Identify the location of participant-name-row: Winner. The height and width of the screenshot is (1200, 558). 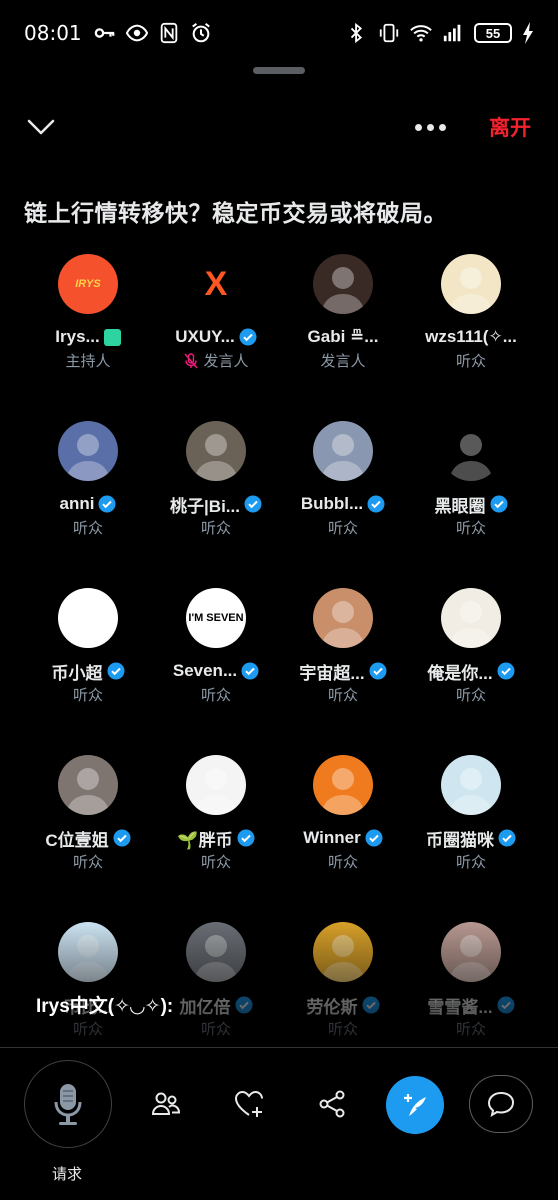
(343, 838).